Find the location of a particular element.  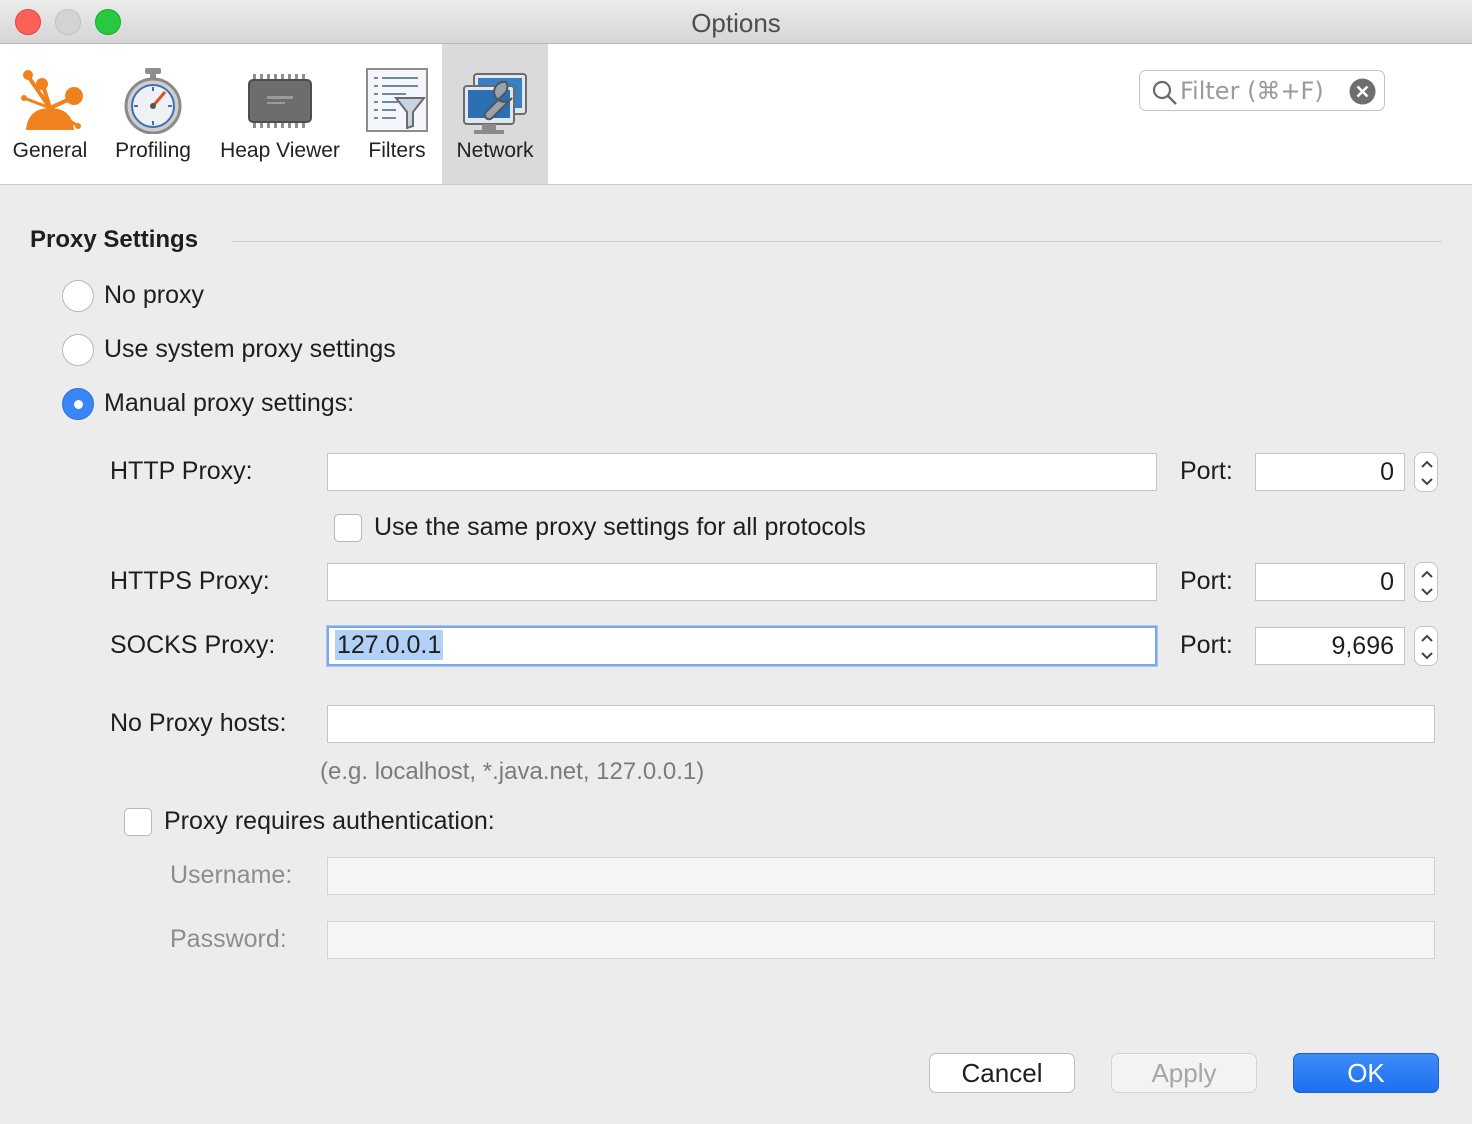

manual-proxy-label: Manual proxy settings: is located at coordinates (229, 403).